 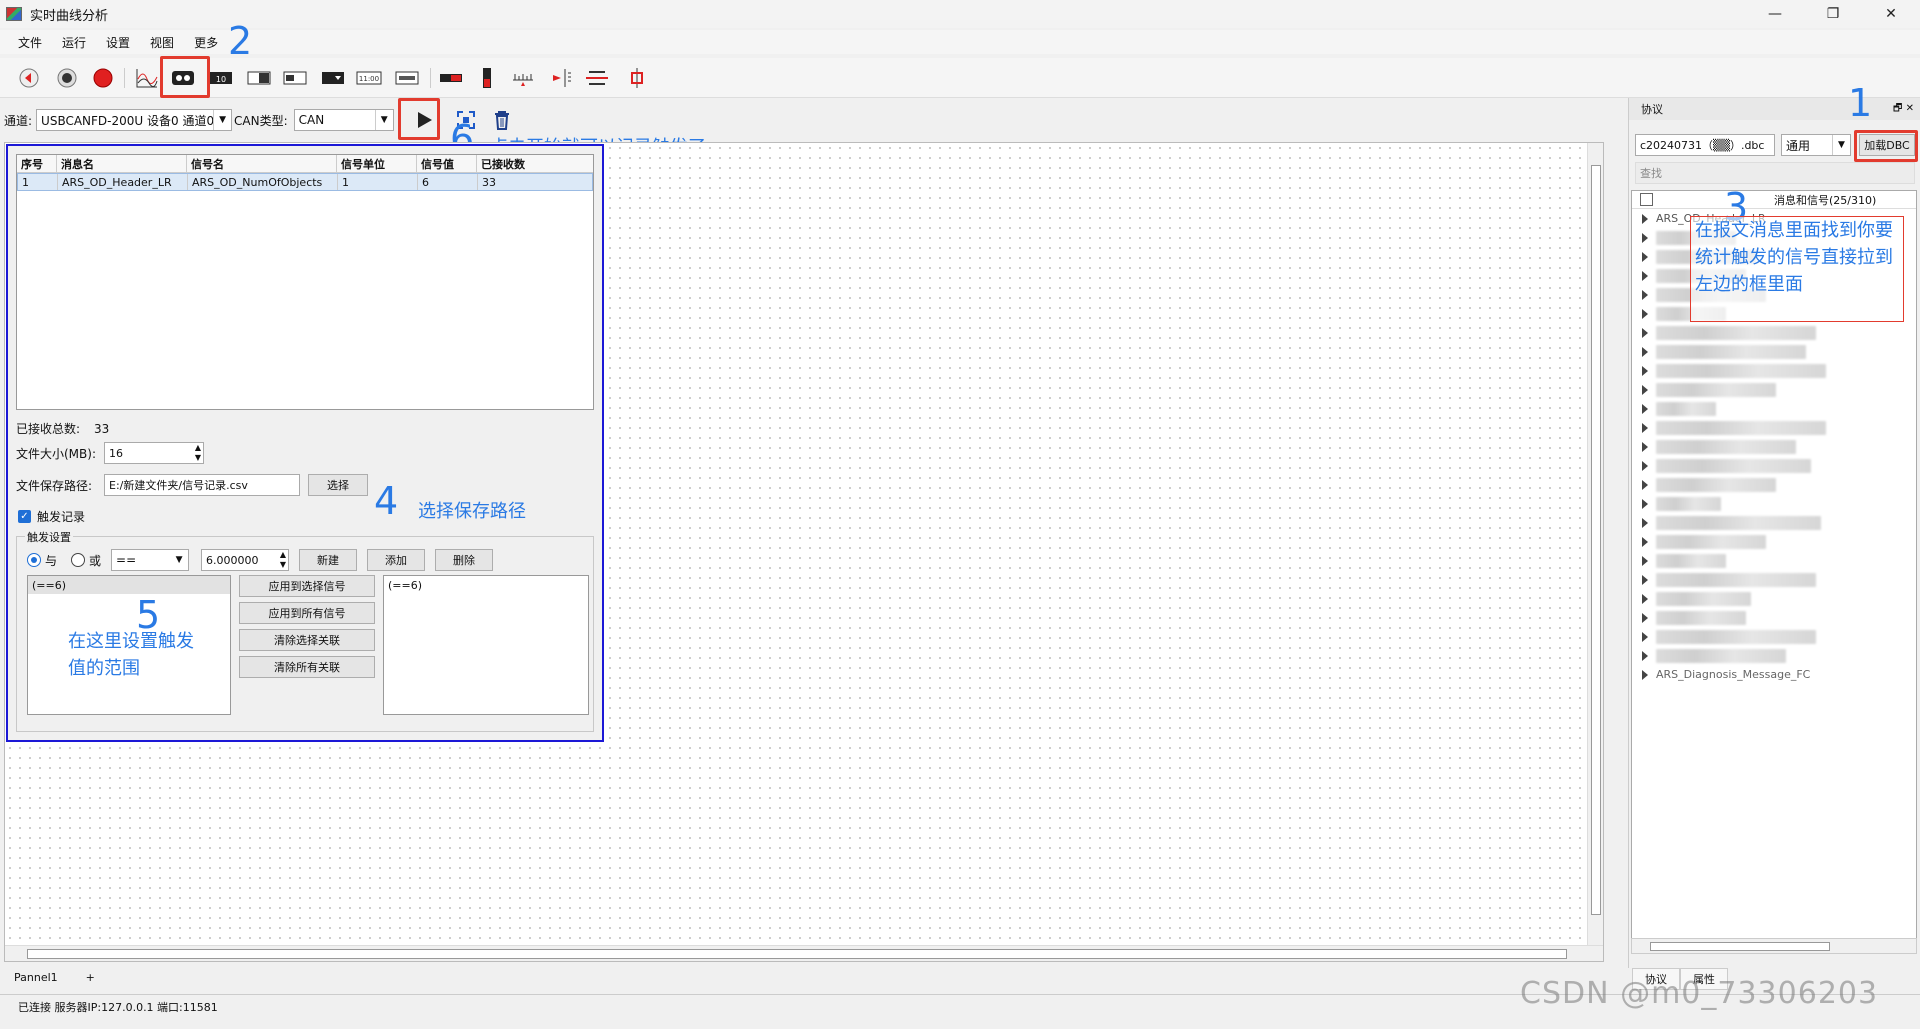 What do you see at coordinates (30, 42) in the screenshot?
I see `menu-file: 文件` at bounding box center [30, 42].